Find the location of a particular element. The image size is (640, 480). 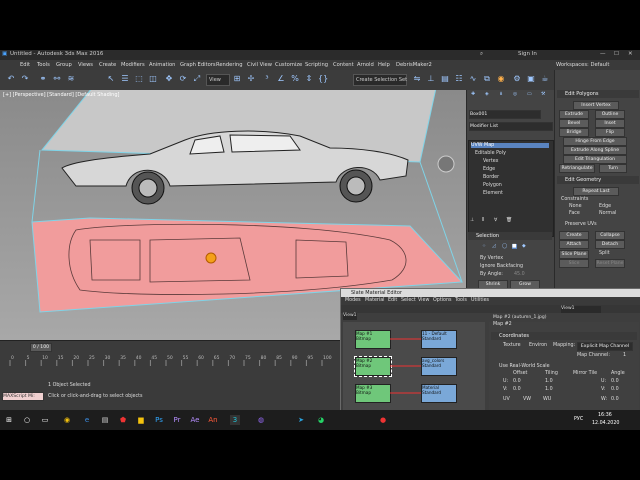

stack-edge: Edge is located at coordinates (489, 169).